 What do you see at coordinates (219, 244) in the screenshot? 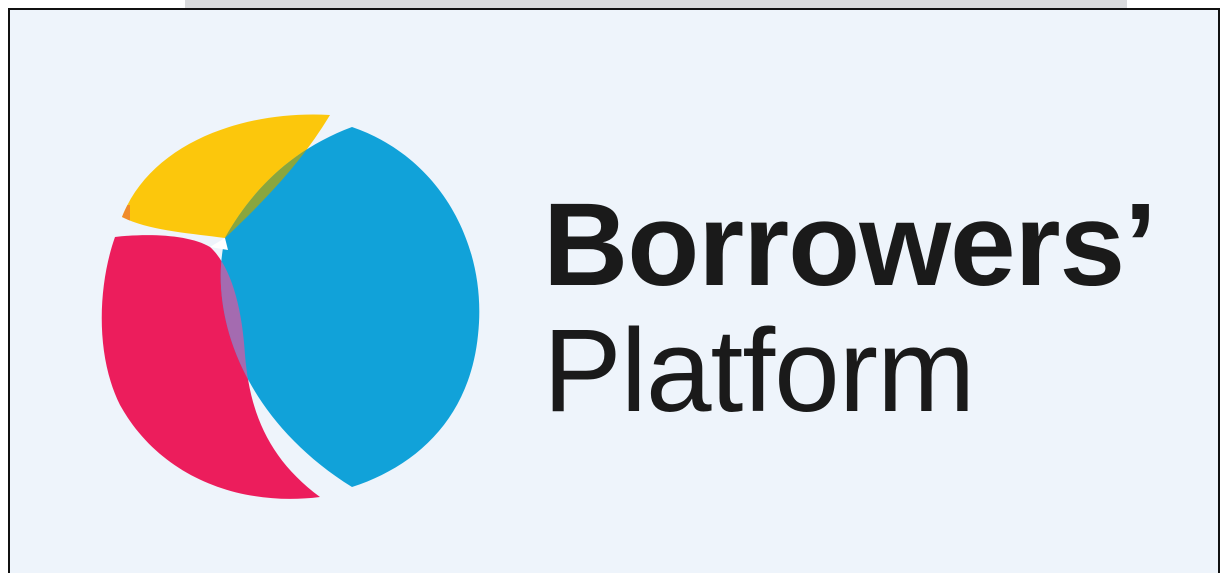
I see `white-gap` at bounding box center [219, 244].